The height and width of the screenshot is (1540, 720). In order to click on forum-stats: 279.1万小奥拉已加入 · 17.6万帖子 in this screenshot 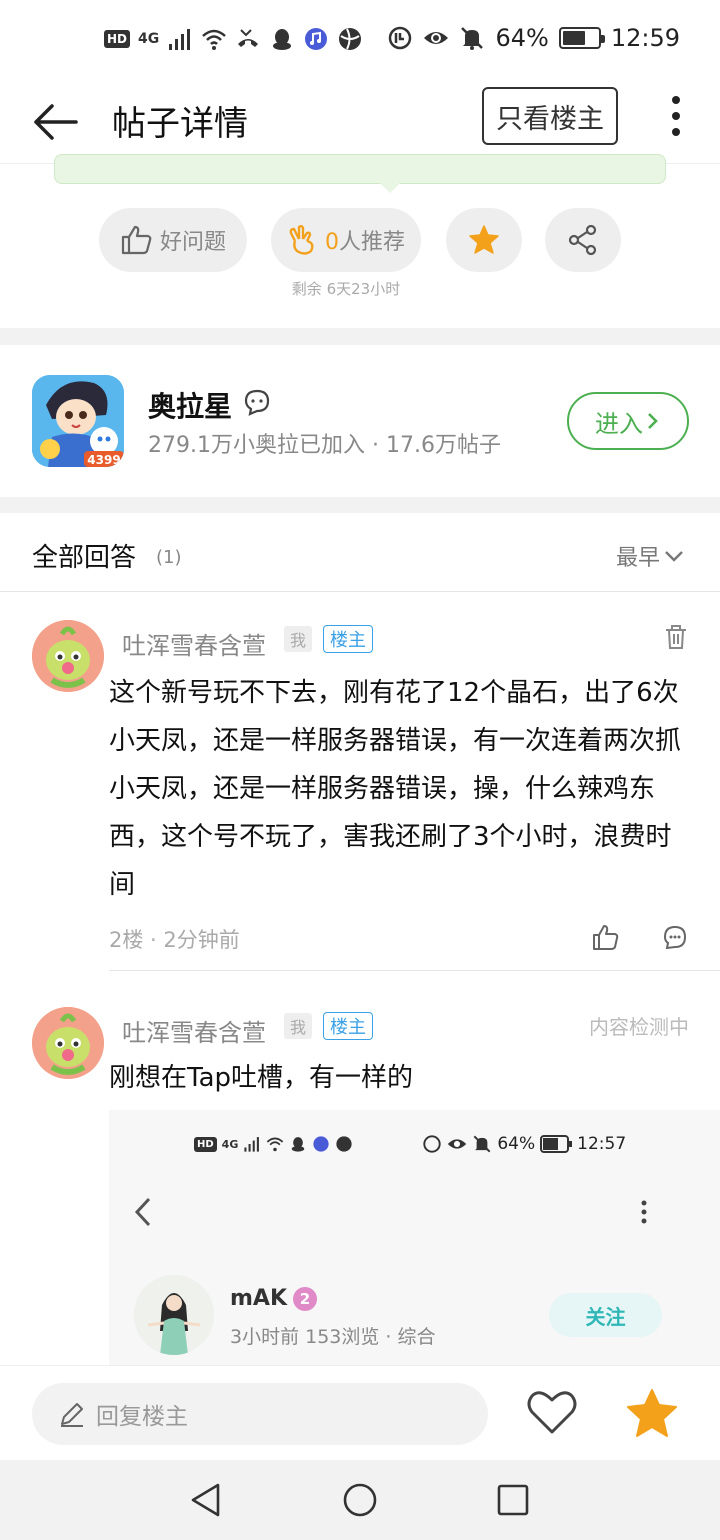, I will do `click(324, 445)`.